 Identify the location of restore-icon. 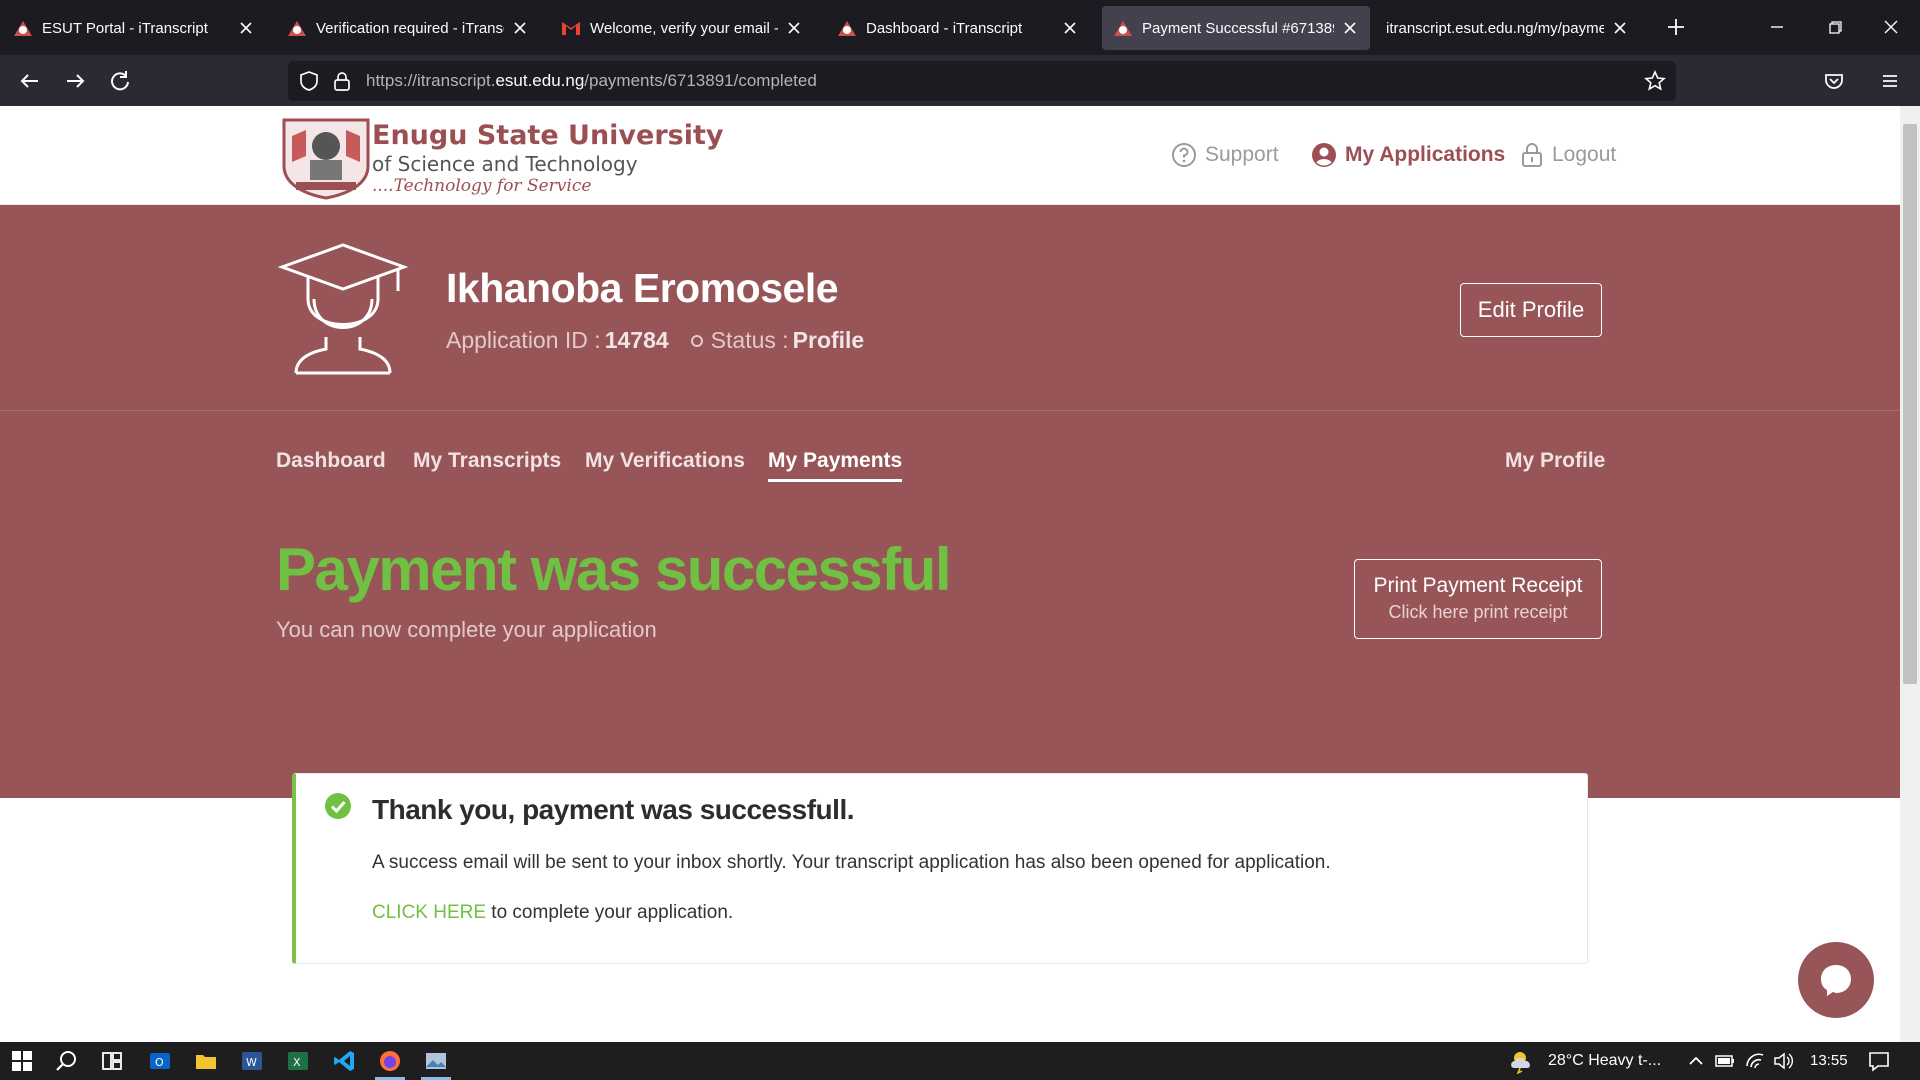
(1835, 27).